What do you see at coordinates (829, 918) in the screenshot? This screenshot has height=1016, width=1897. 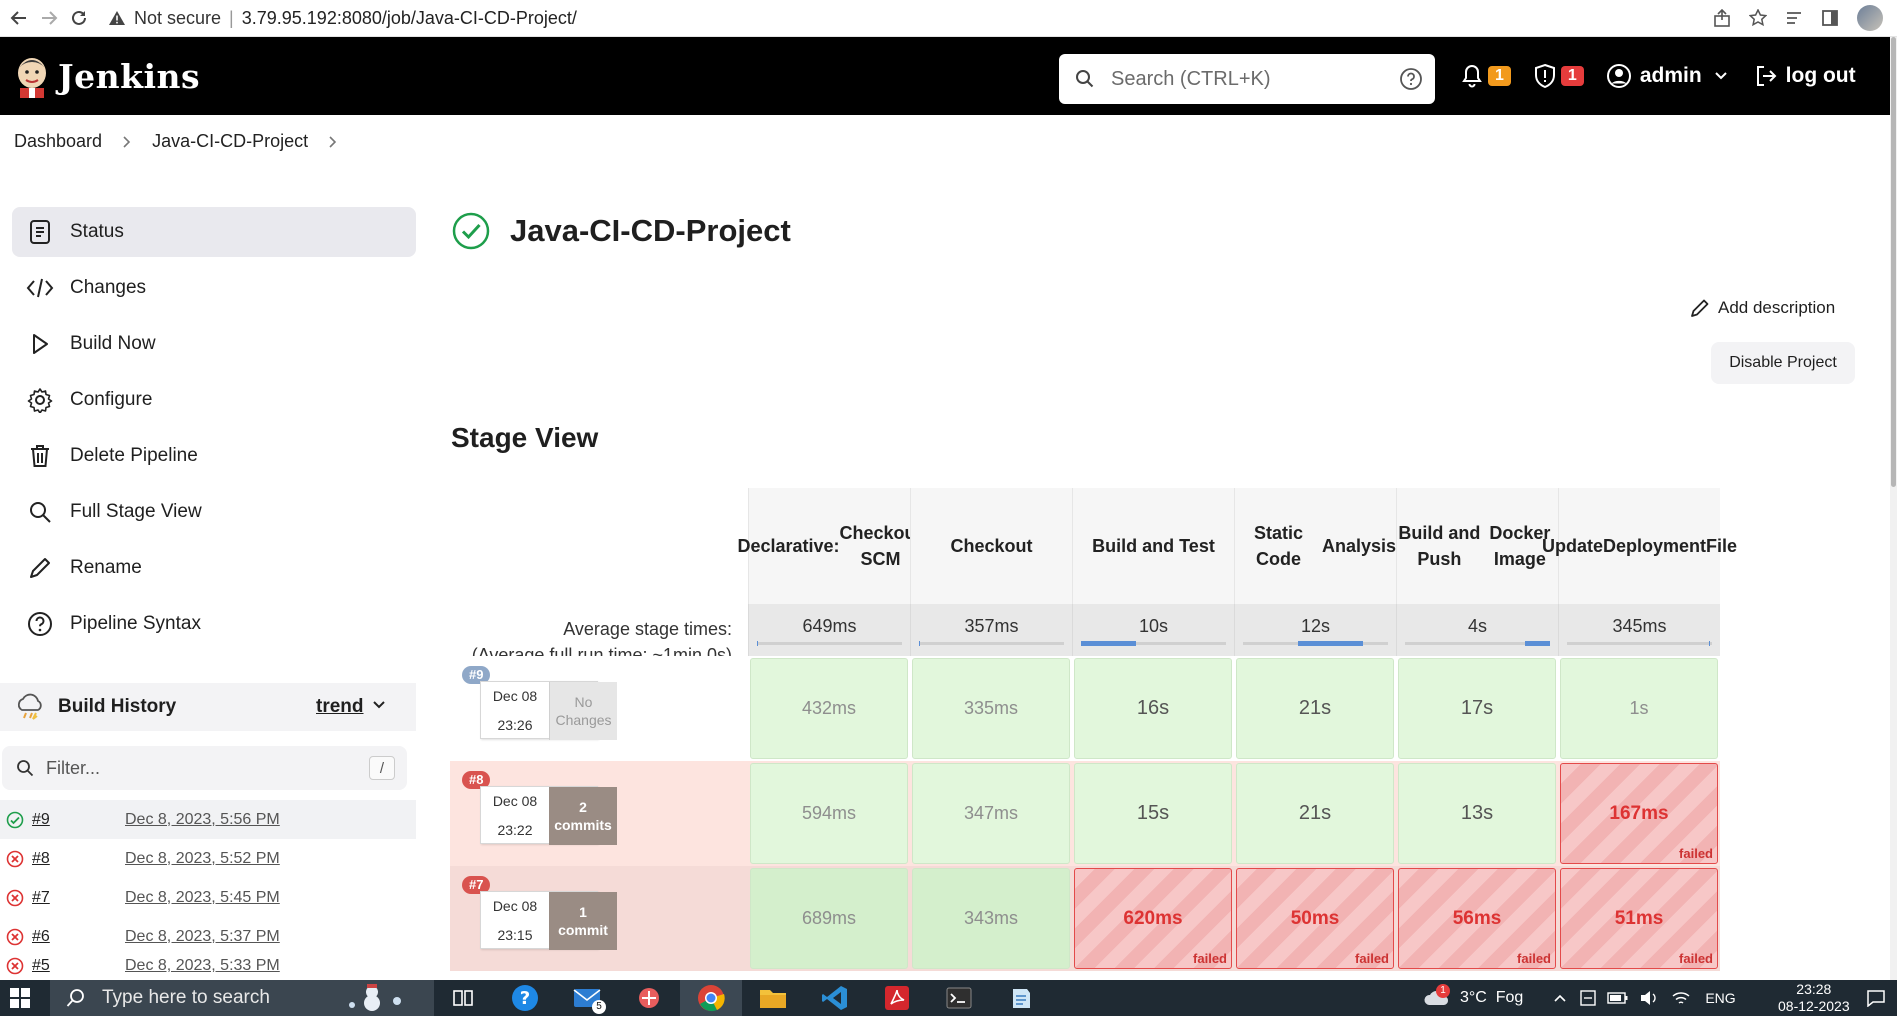 I see `stage-cell-success: 689ms` at bounding box center [829, 918].